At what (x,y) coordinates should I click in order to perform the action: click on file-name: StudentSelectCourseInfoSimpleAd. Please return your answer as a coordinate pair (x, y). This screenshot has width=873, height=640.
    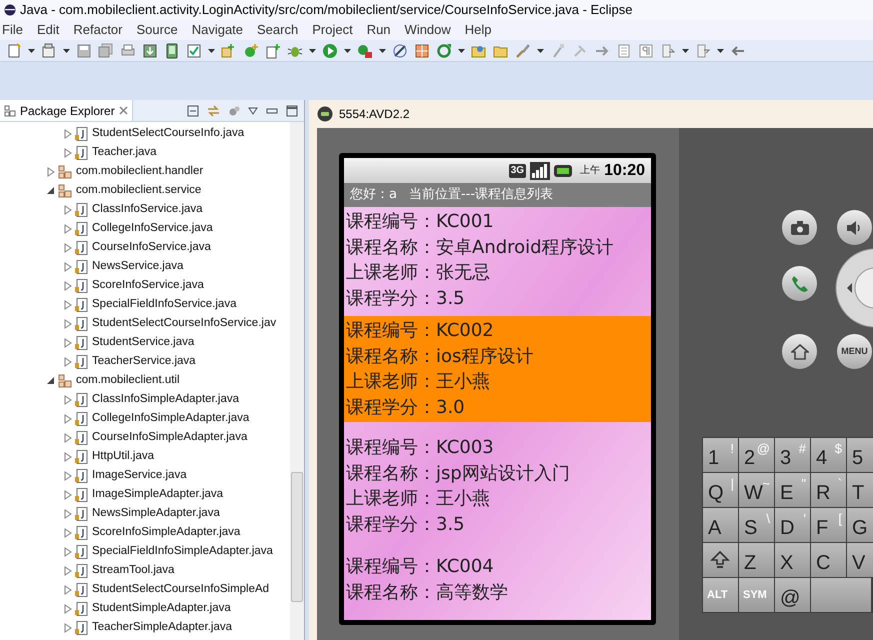
    Looking at the image, I should click on (181, 589).